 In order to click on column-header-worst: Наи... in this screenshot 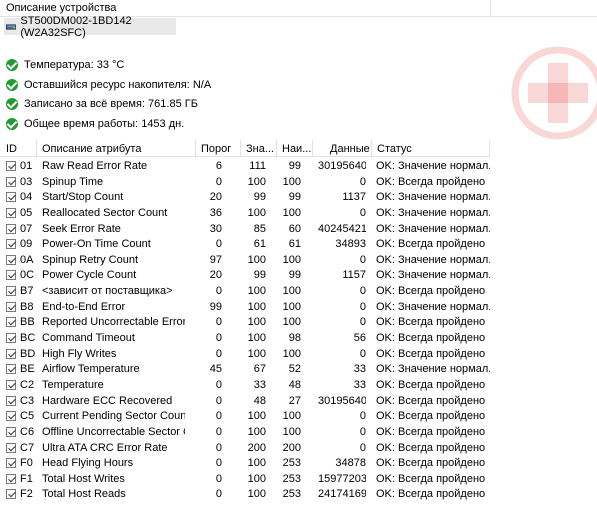, I will do `click(296, 149)`.